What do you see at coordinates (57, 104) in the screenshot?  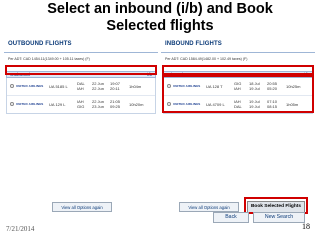 I see `flight-number: UA 129 L` at bounding box center [57, 104].